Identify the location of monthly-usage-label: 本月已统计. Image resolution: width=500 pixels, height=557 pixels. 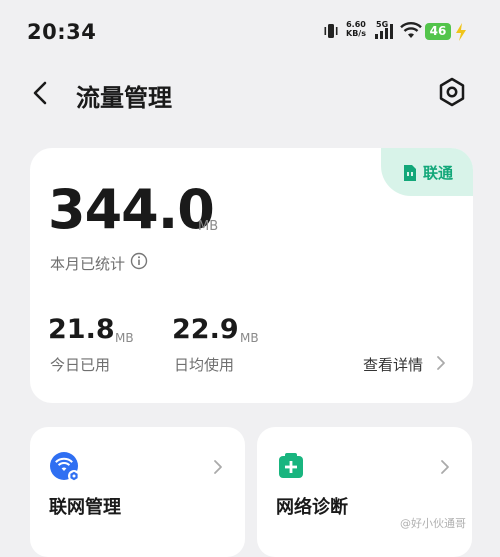
(88, 264).